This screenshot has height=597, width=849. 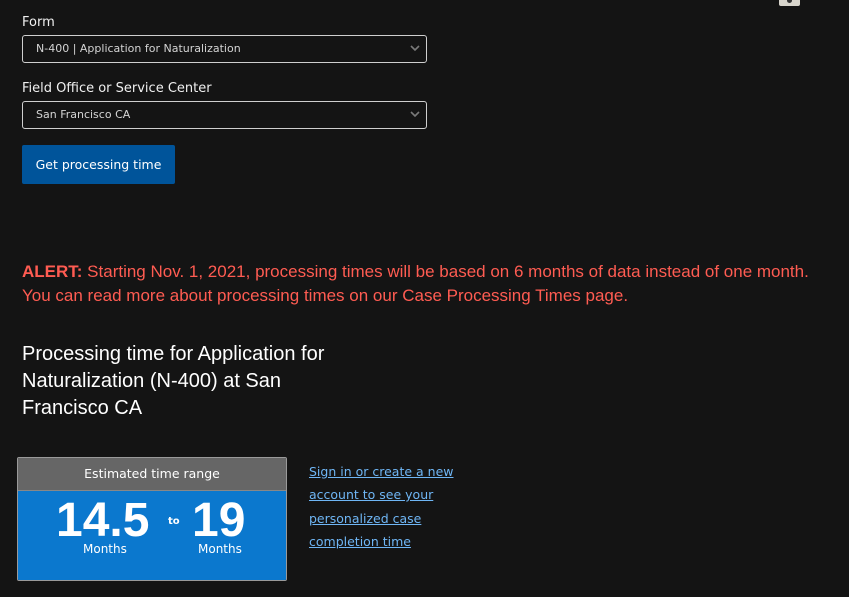 What do you see at coordinates (219, 520) in the screenshot?
I see `max-value: 19` at bounding box center [219, 520].